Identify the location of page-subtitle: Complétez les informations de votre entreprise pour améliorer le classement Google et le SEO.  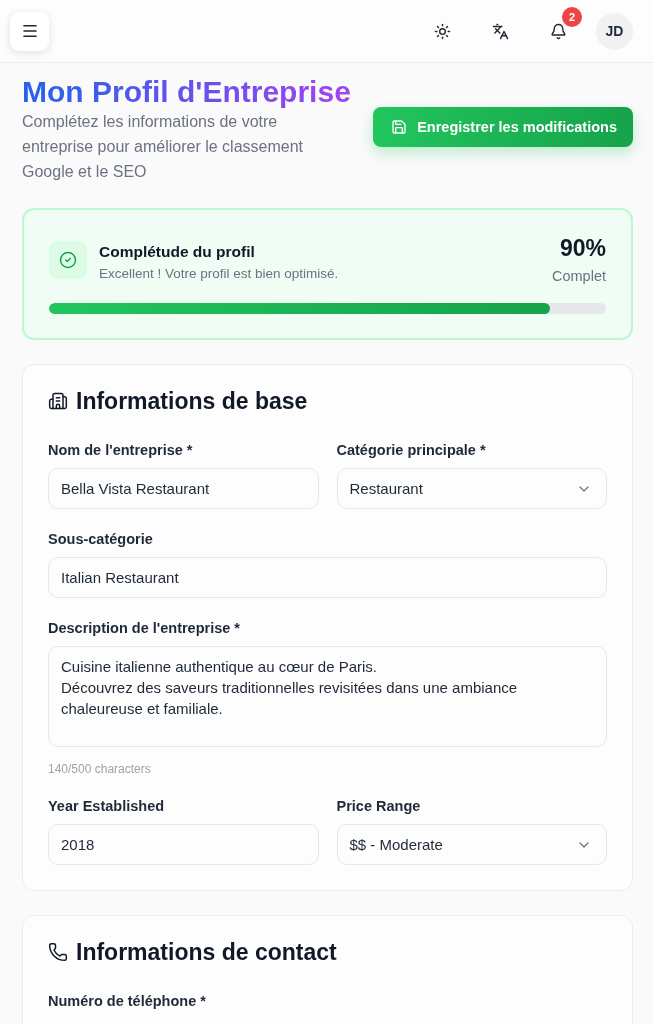
(163, 147).